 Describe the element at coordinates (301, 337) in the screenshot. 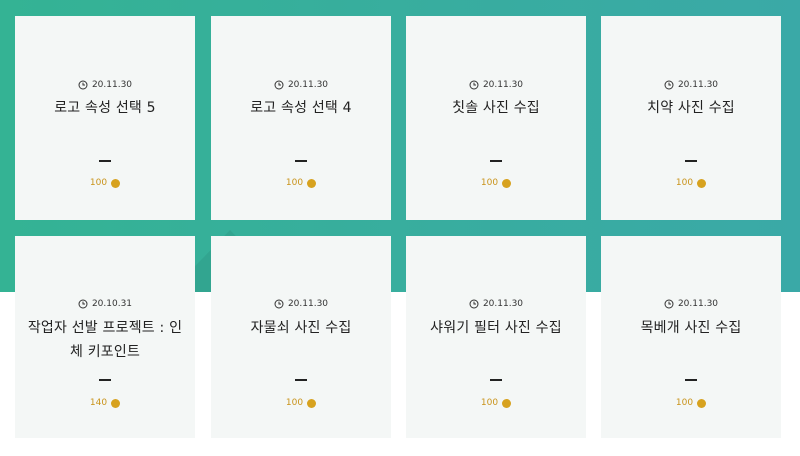

I see `project-card: 20.11.30 자물쇠 사진 수집 100` at that location.